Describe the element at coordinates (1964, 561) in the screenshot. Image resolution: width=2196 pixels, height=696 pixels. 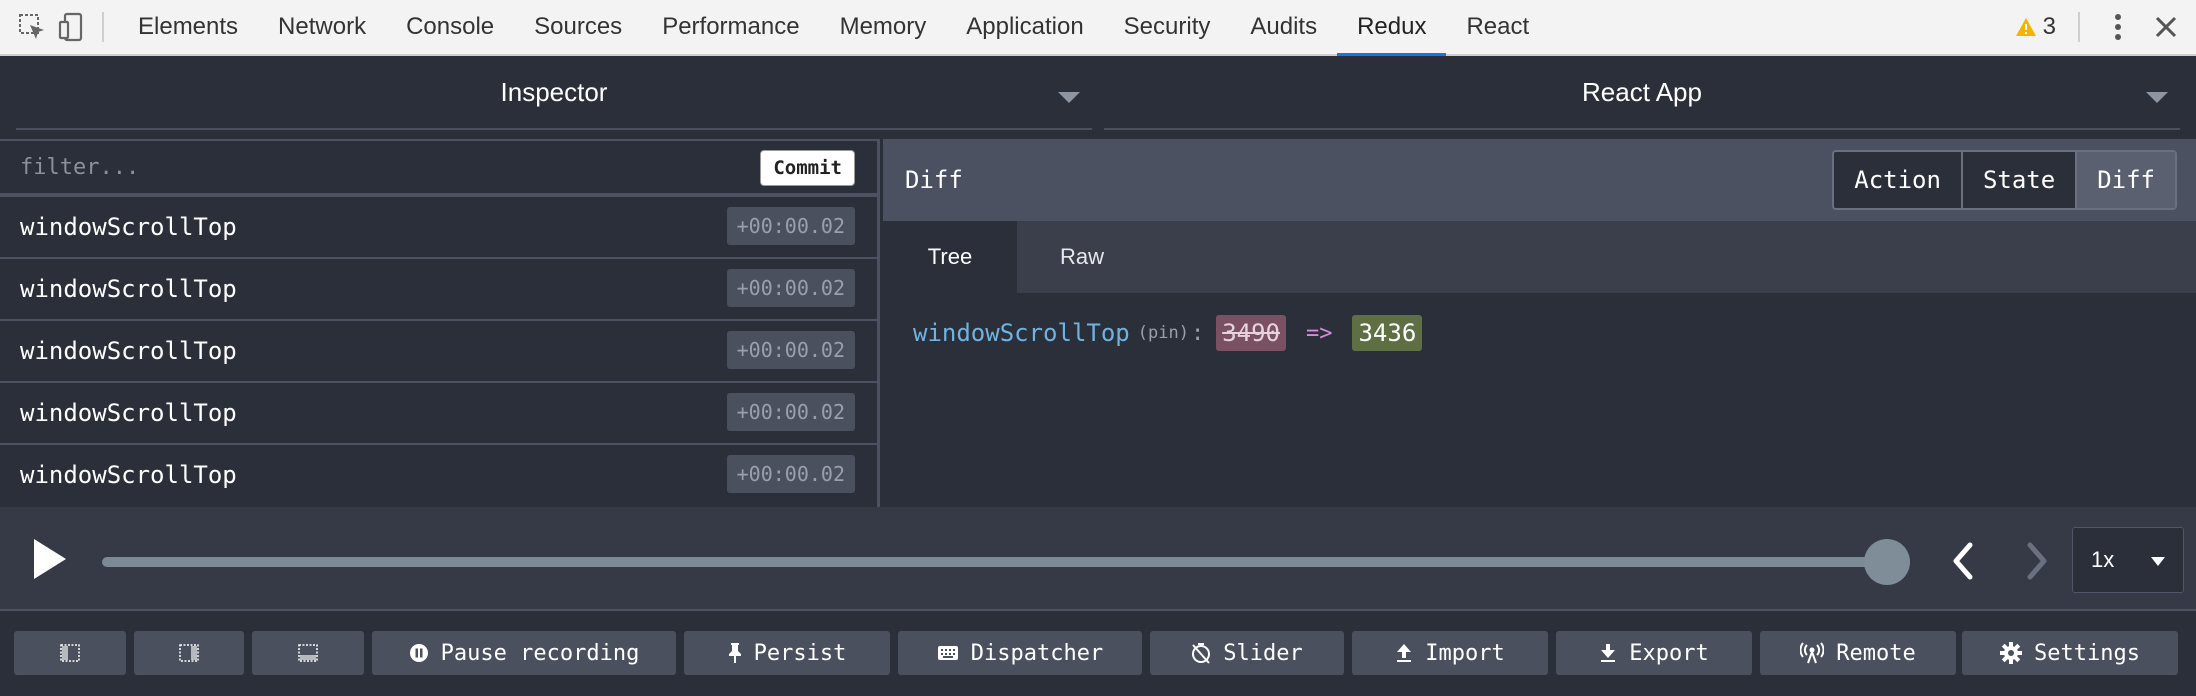
I see `step-back-icon` at that location.